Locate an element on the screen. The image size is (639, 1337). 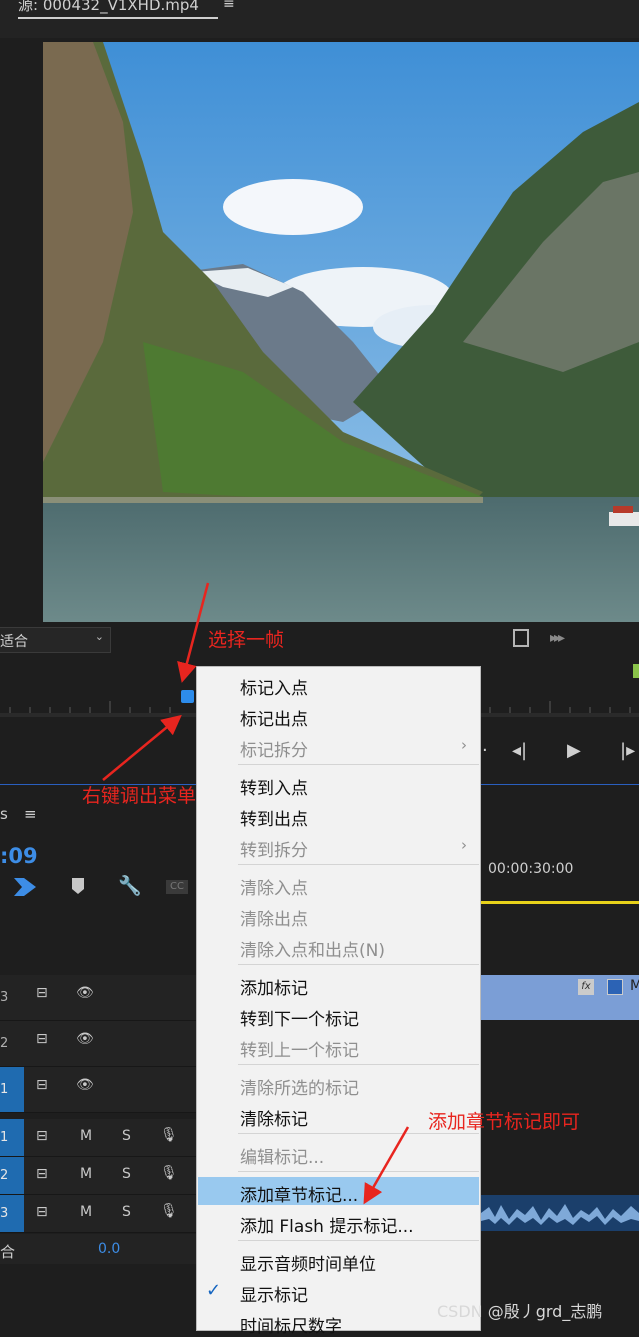
annotation-right-click: 右键调出菜单 is located at coordinates (139, 796).